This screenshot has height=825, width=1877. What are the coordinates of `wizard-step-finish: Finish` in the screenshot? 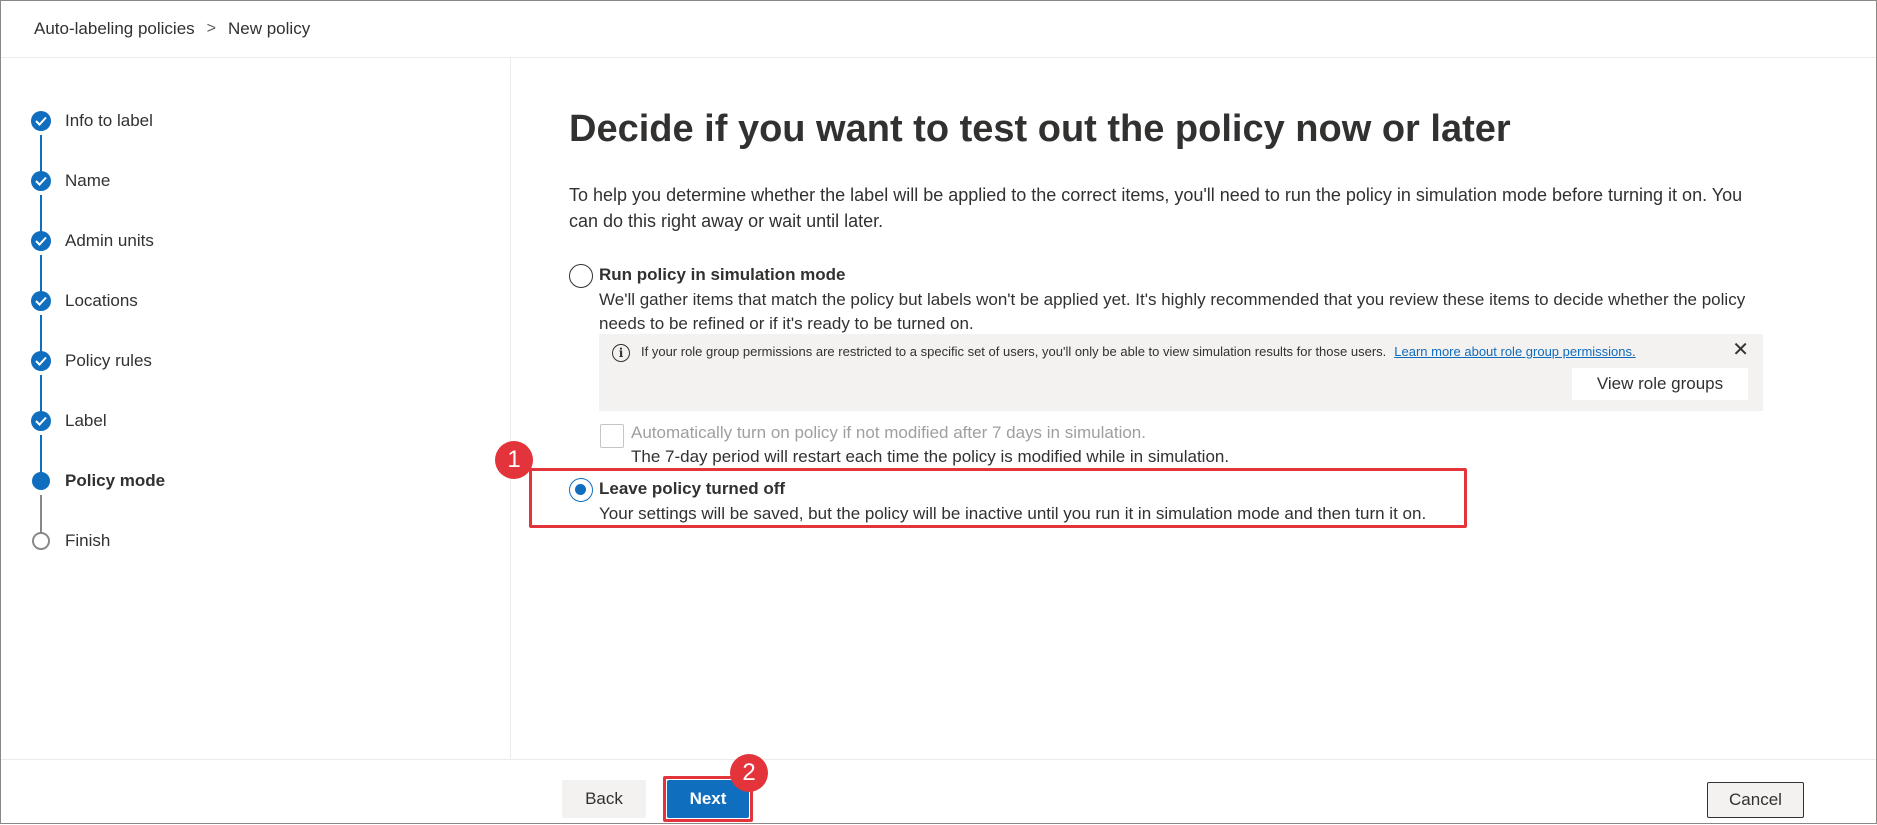 It's located at (70, 541).